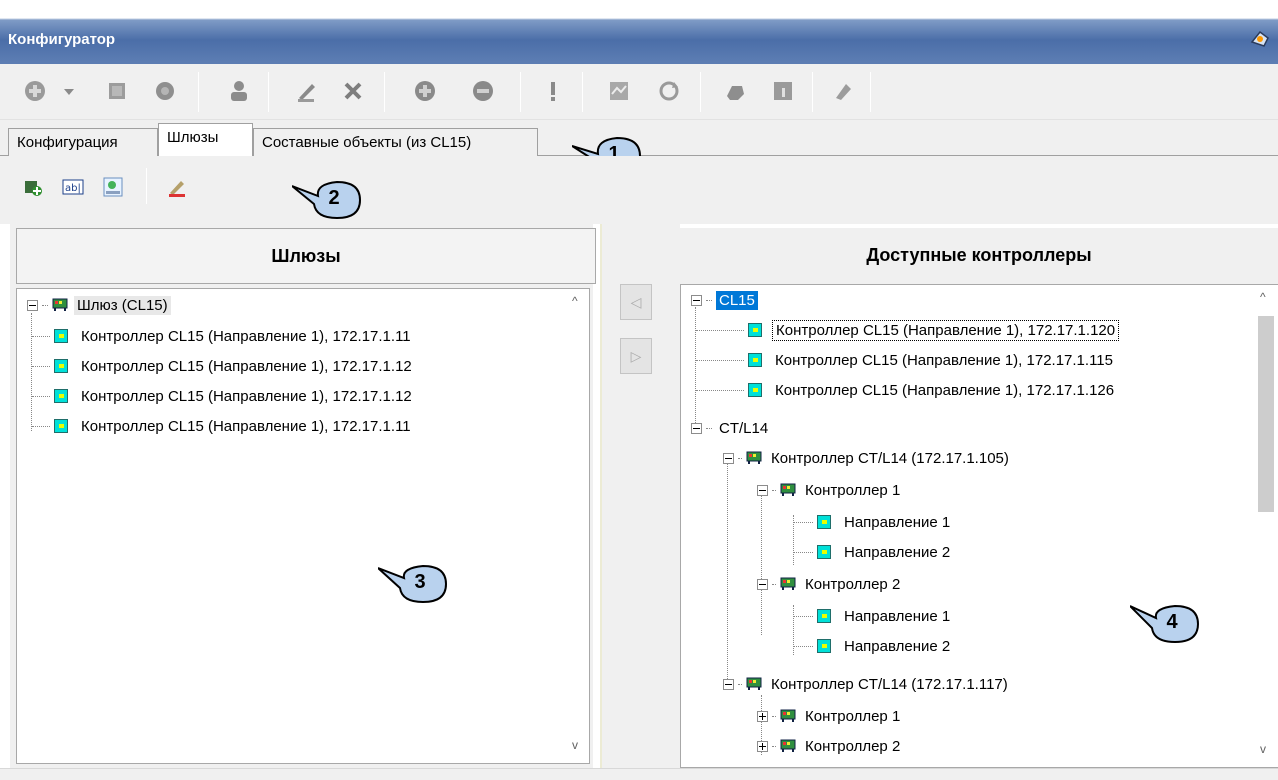 This screenshot has width=1278, height=780. What do you see at coordinates (62, 39) in the screenshot?
I see `window-title: Конфигуратор` at bounding box center [62, 39].